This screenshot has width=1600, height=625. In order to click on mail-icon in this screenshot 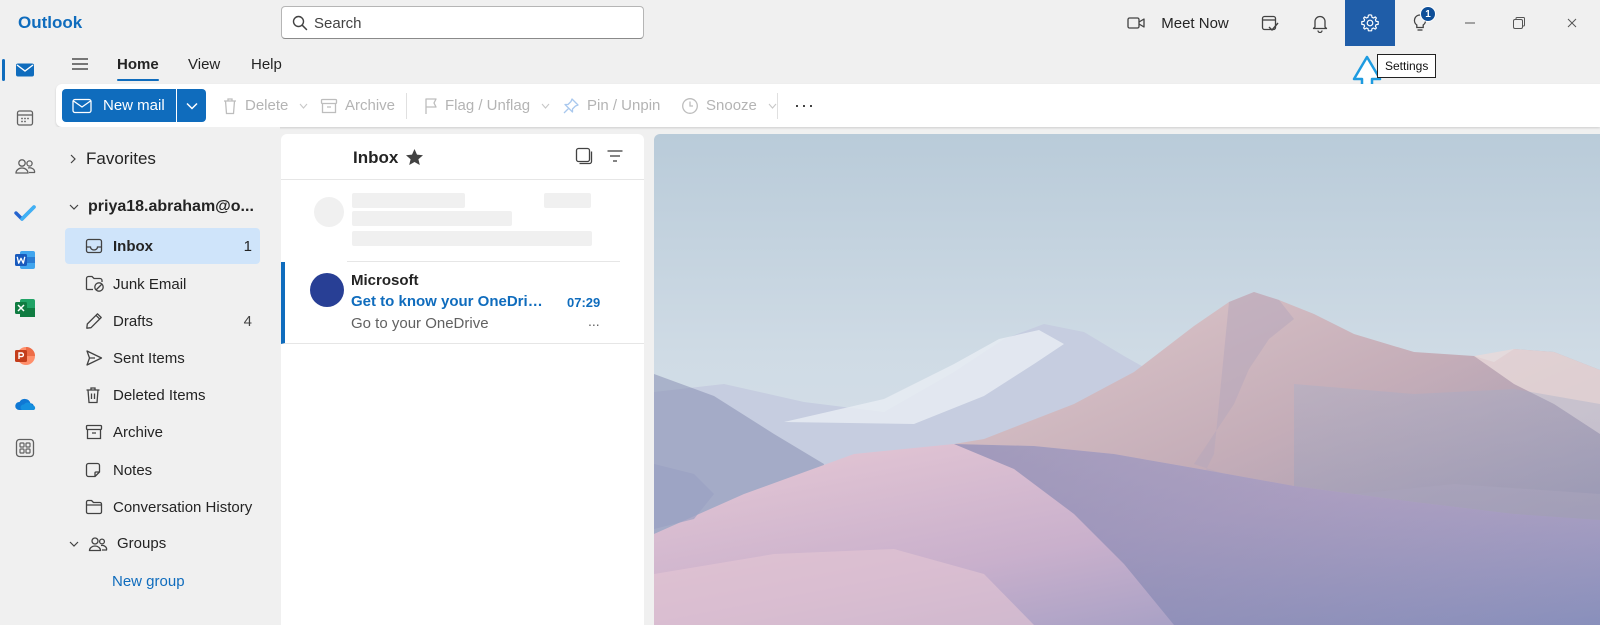, I will do `click(25, 70)`.